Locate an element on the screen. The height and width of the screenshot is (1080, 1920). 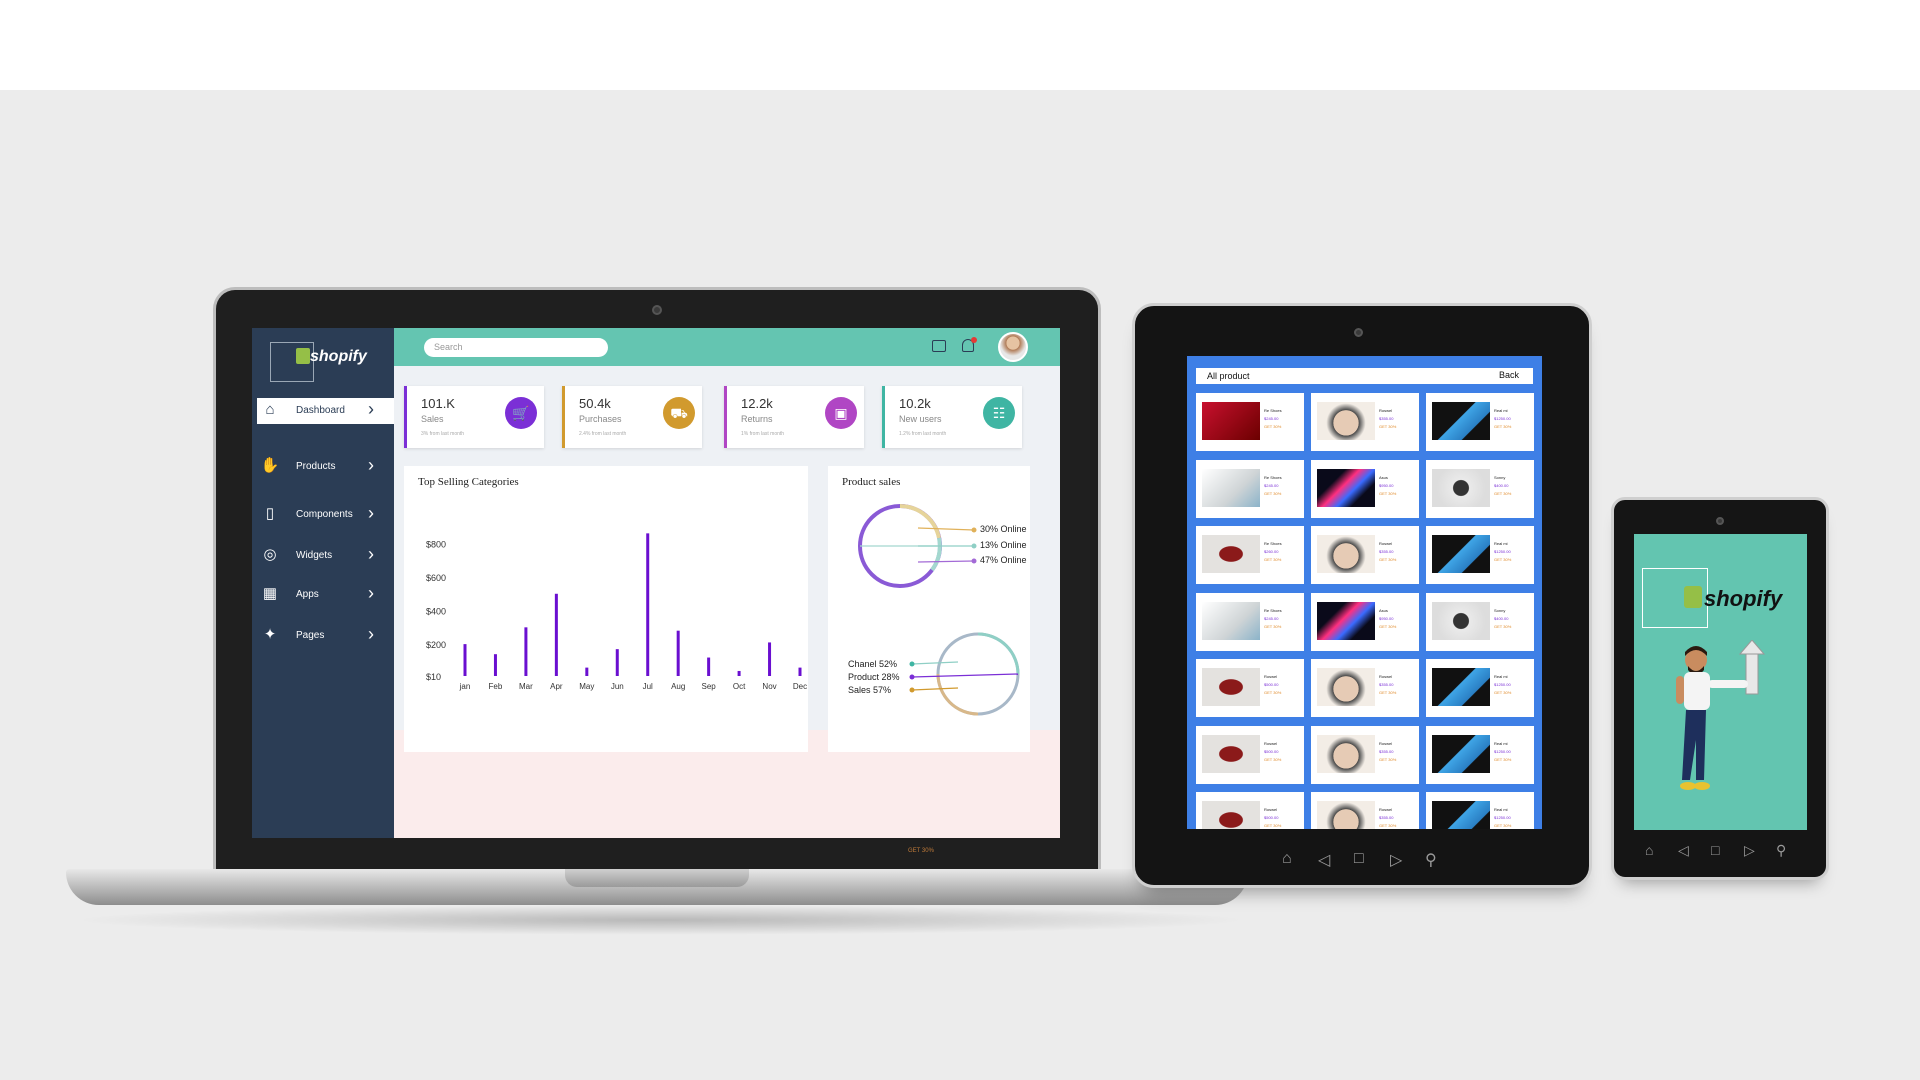
x-tick-label: Aug is located at coordinates (678, 686).